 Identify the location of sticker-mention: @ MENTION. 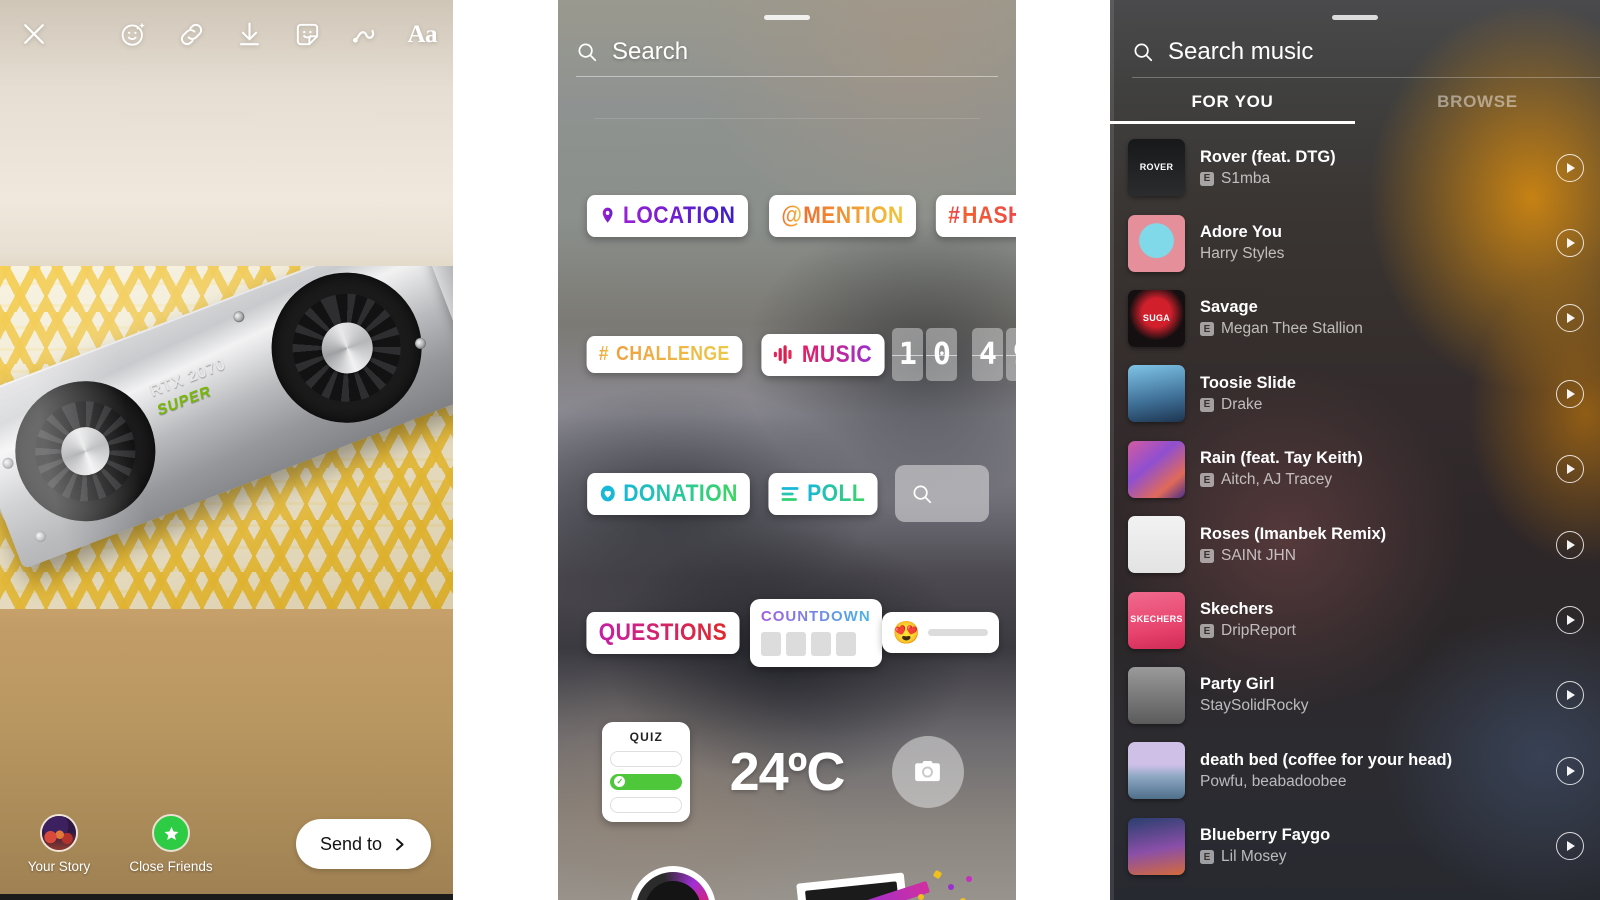
(842, 215).